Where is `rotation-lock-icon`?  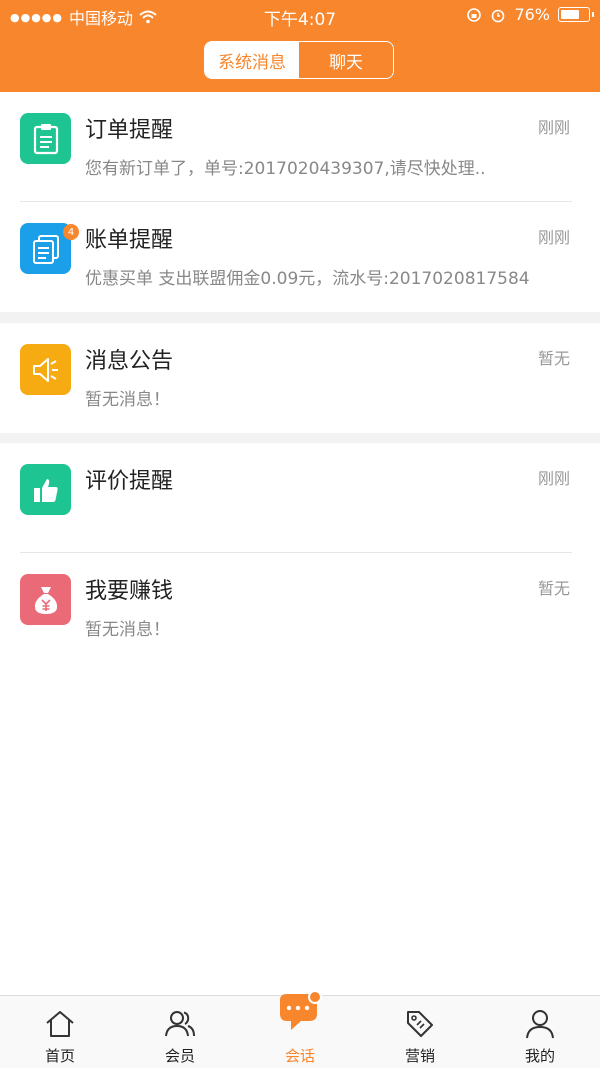 rotation-lock-icon is located at coordinates (474, 14).